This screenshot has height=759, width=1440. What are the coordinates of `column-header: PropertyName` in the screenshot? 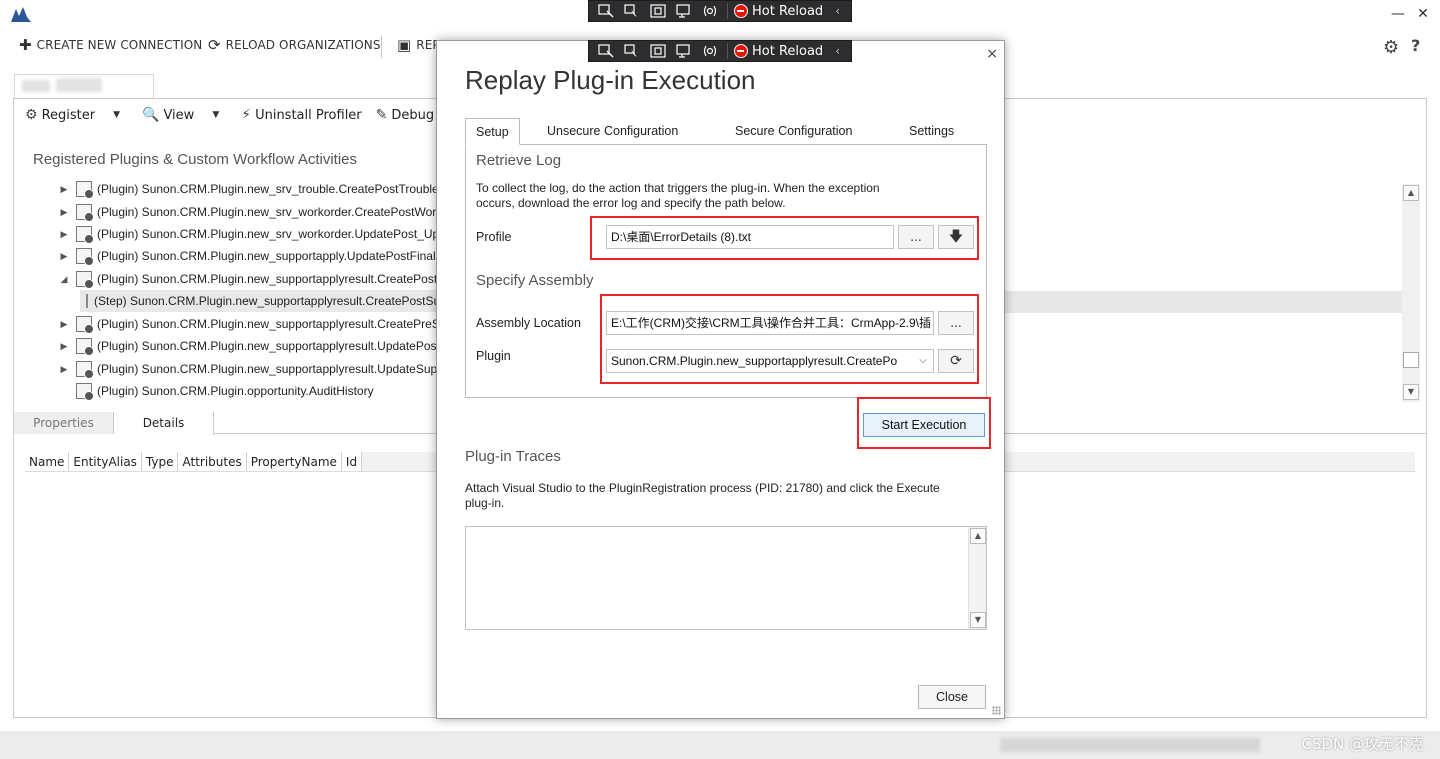 It's located at (294, 461).